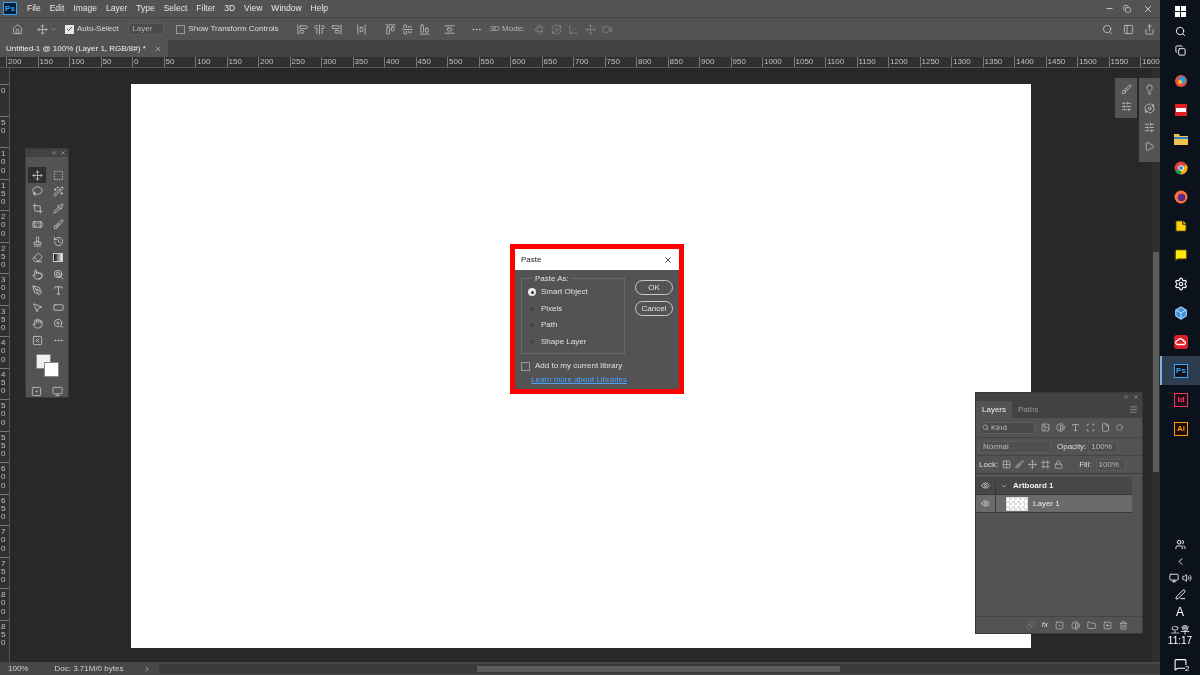 This screenshot has height=675, width=1200. I want to click on search-icon, so click(1180, 31).